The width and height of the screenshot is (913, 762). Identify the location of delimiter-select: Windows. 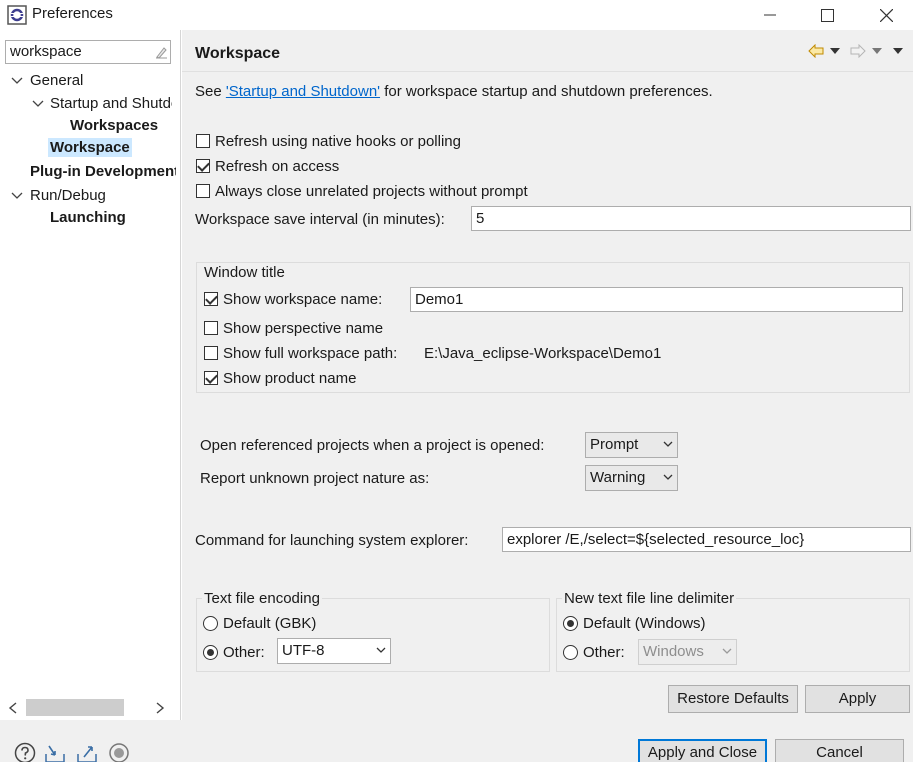
(687, 652).